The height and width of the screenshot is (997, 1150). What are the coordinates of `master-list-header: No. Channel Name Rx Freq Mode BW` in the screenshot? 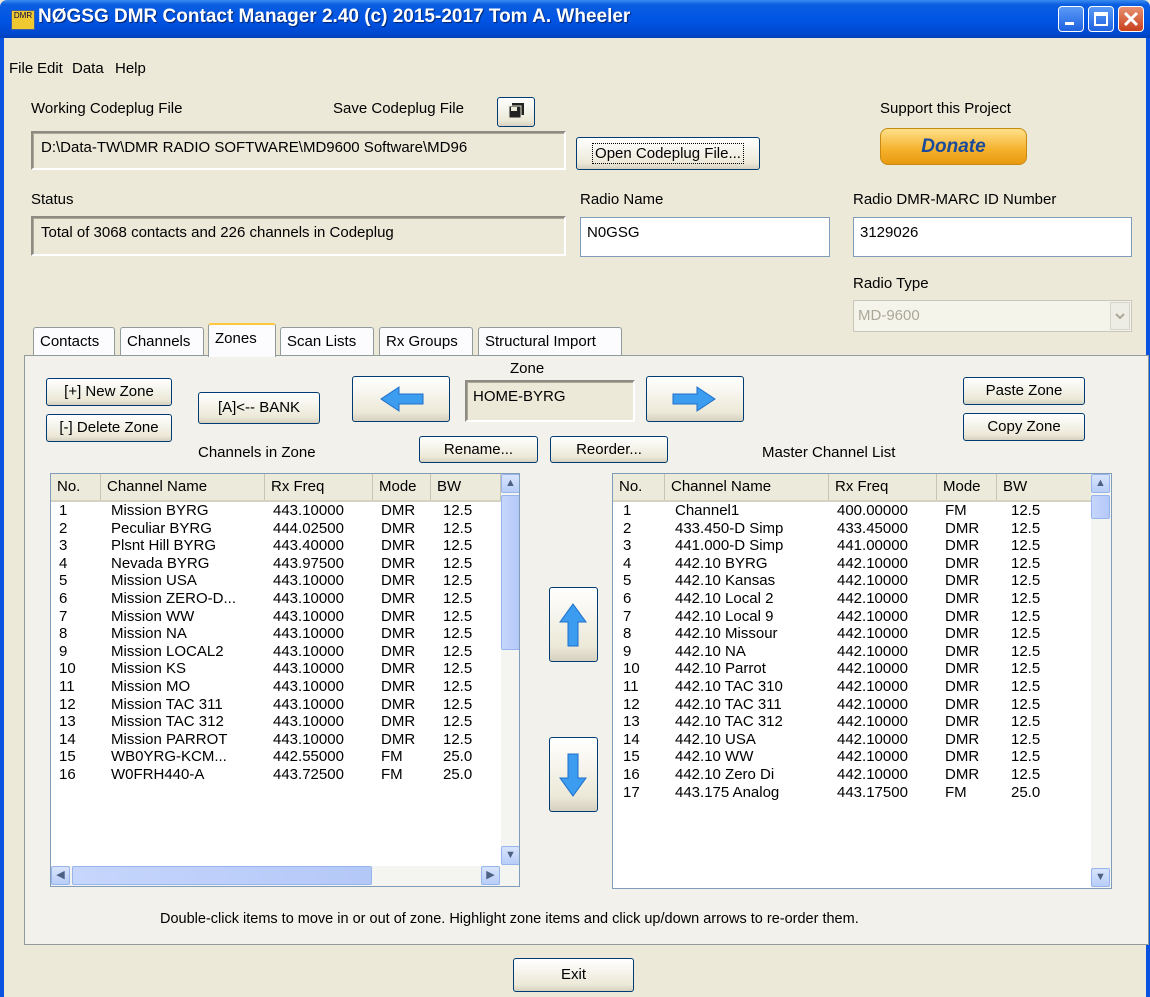 It's located at (853, 488).